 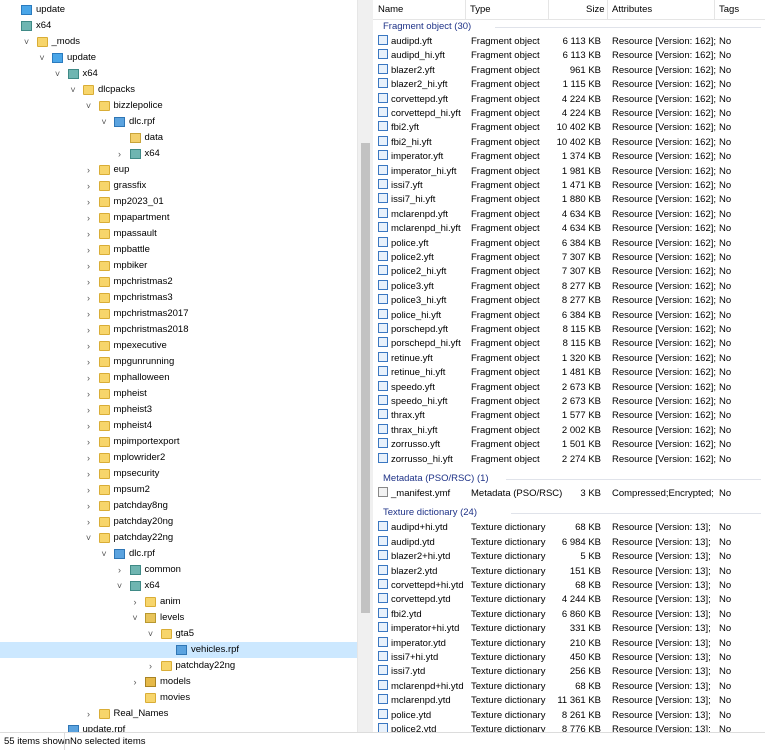 What do you see at coordinates (178, 362) in the screenshot?
I see `tree-item: › mpgunrunning` at bounding box center [178, 362].